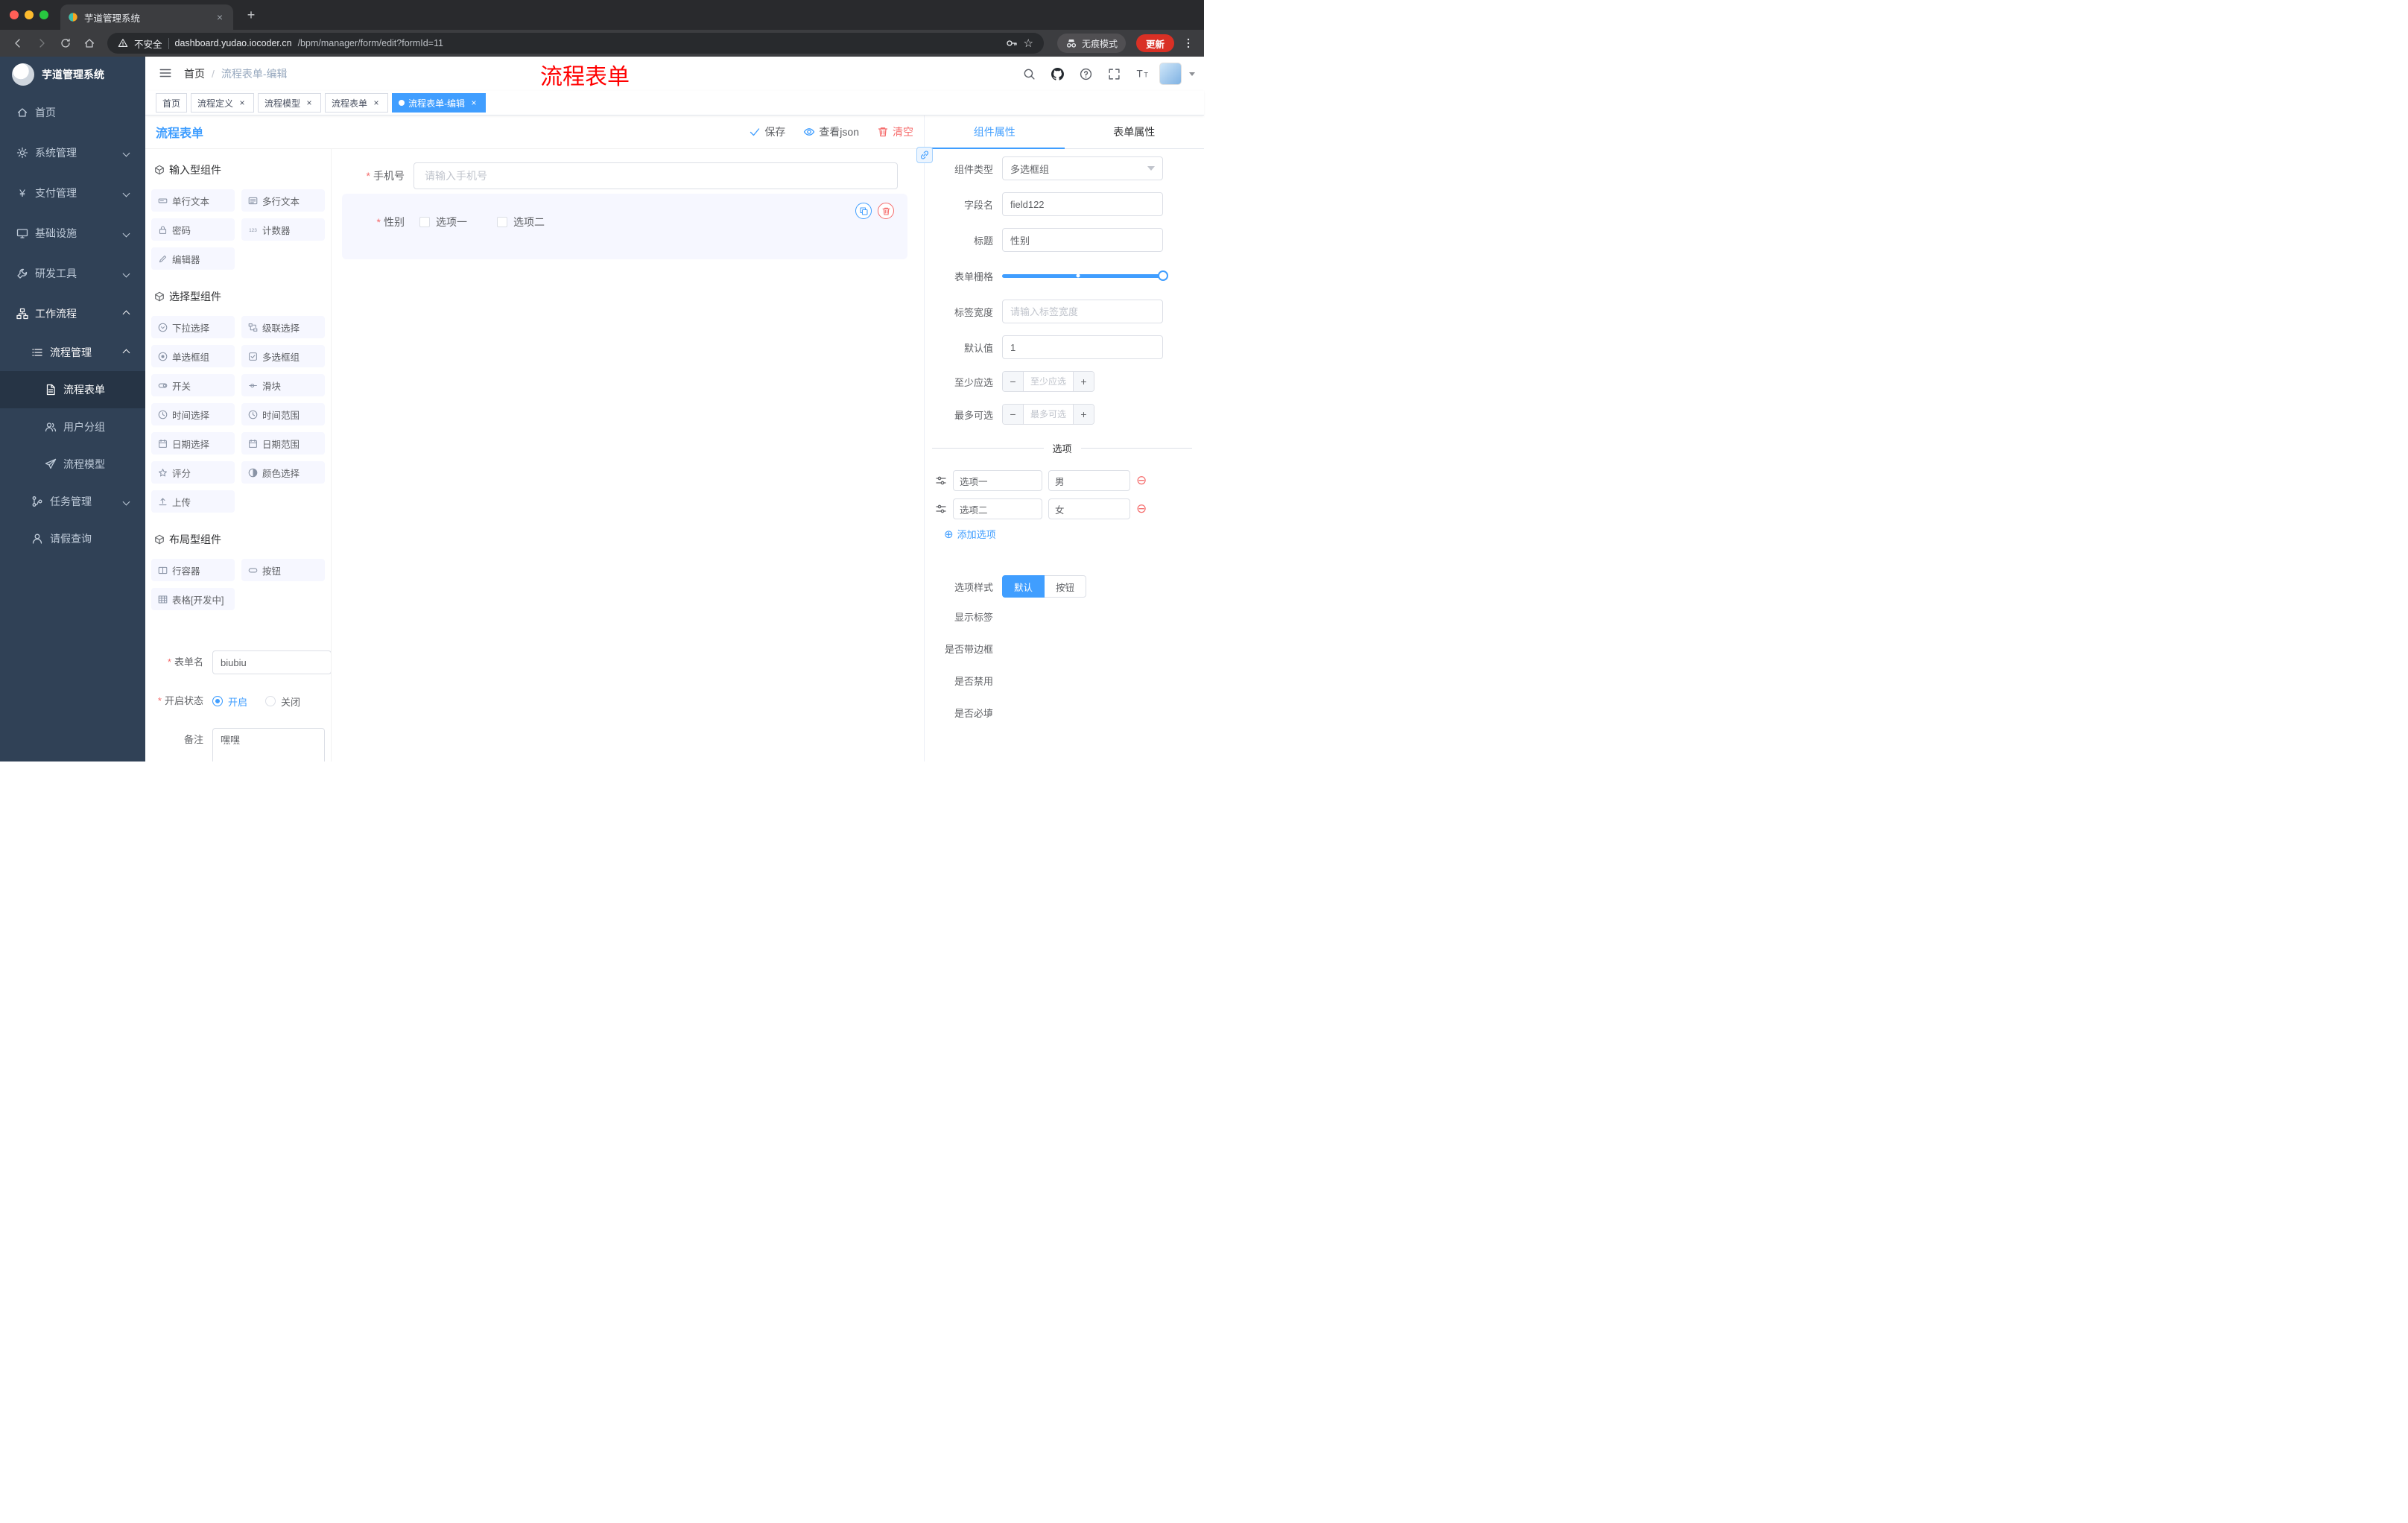 The width and height of the screenshot is (2408, 1523). What do you see at coordinates (193, 443) in the screenshot?
I see `palette-item-date-picker: 日期选择` at bounding box center [193, 443].